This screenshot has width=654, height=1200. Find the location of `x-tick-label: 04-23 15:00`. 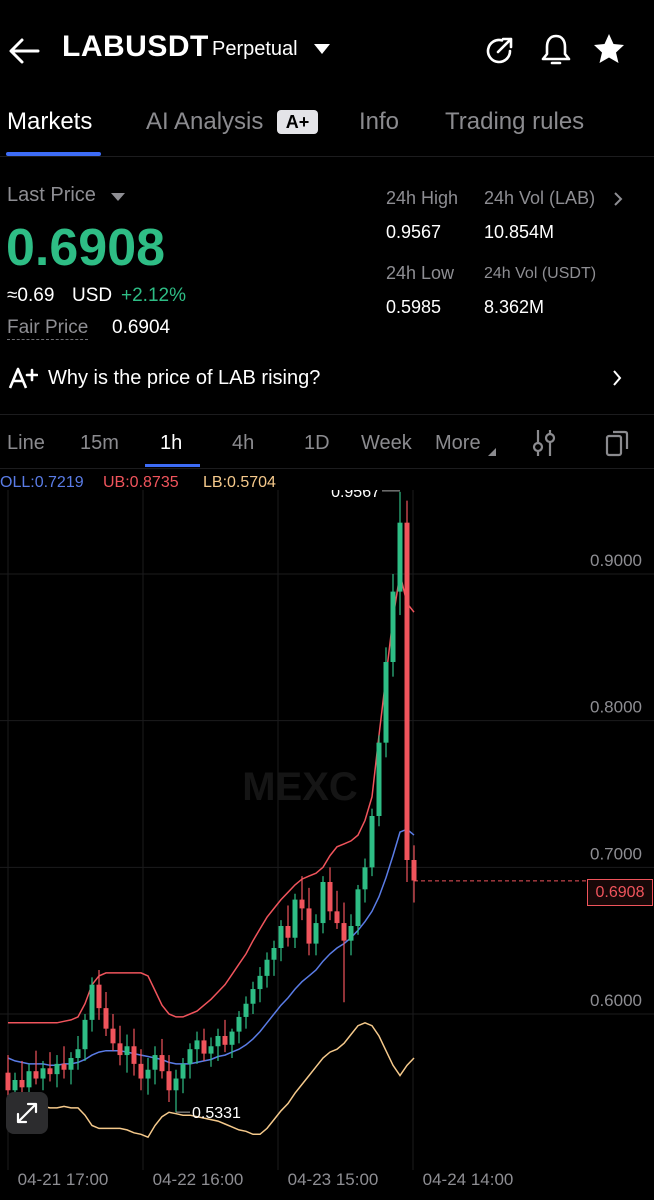

x-tick-label: 04-23 15:00 is located at coordinates (333, 1179).